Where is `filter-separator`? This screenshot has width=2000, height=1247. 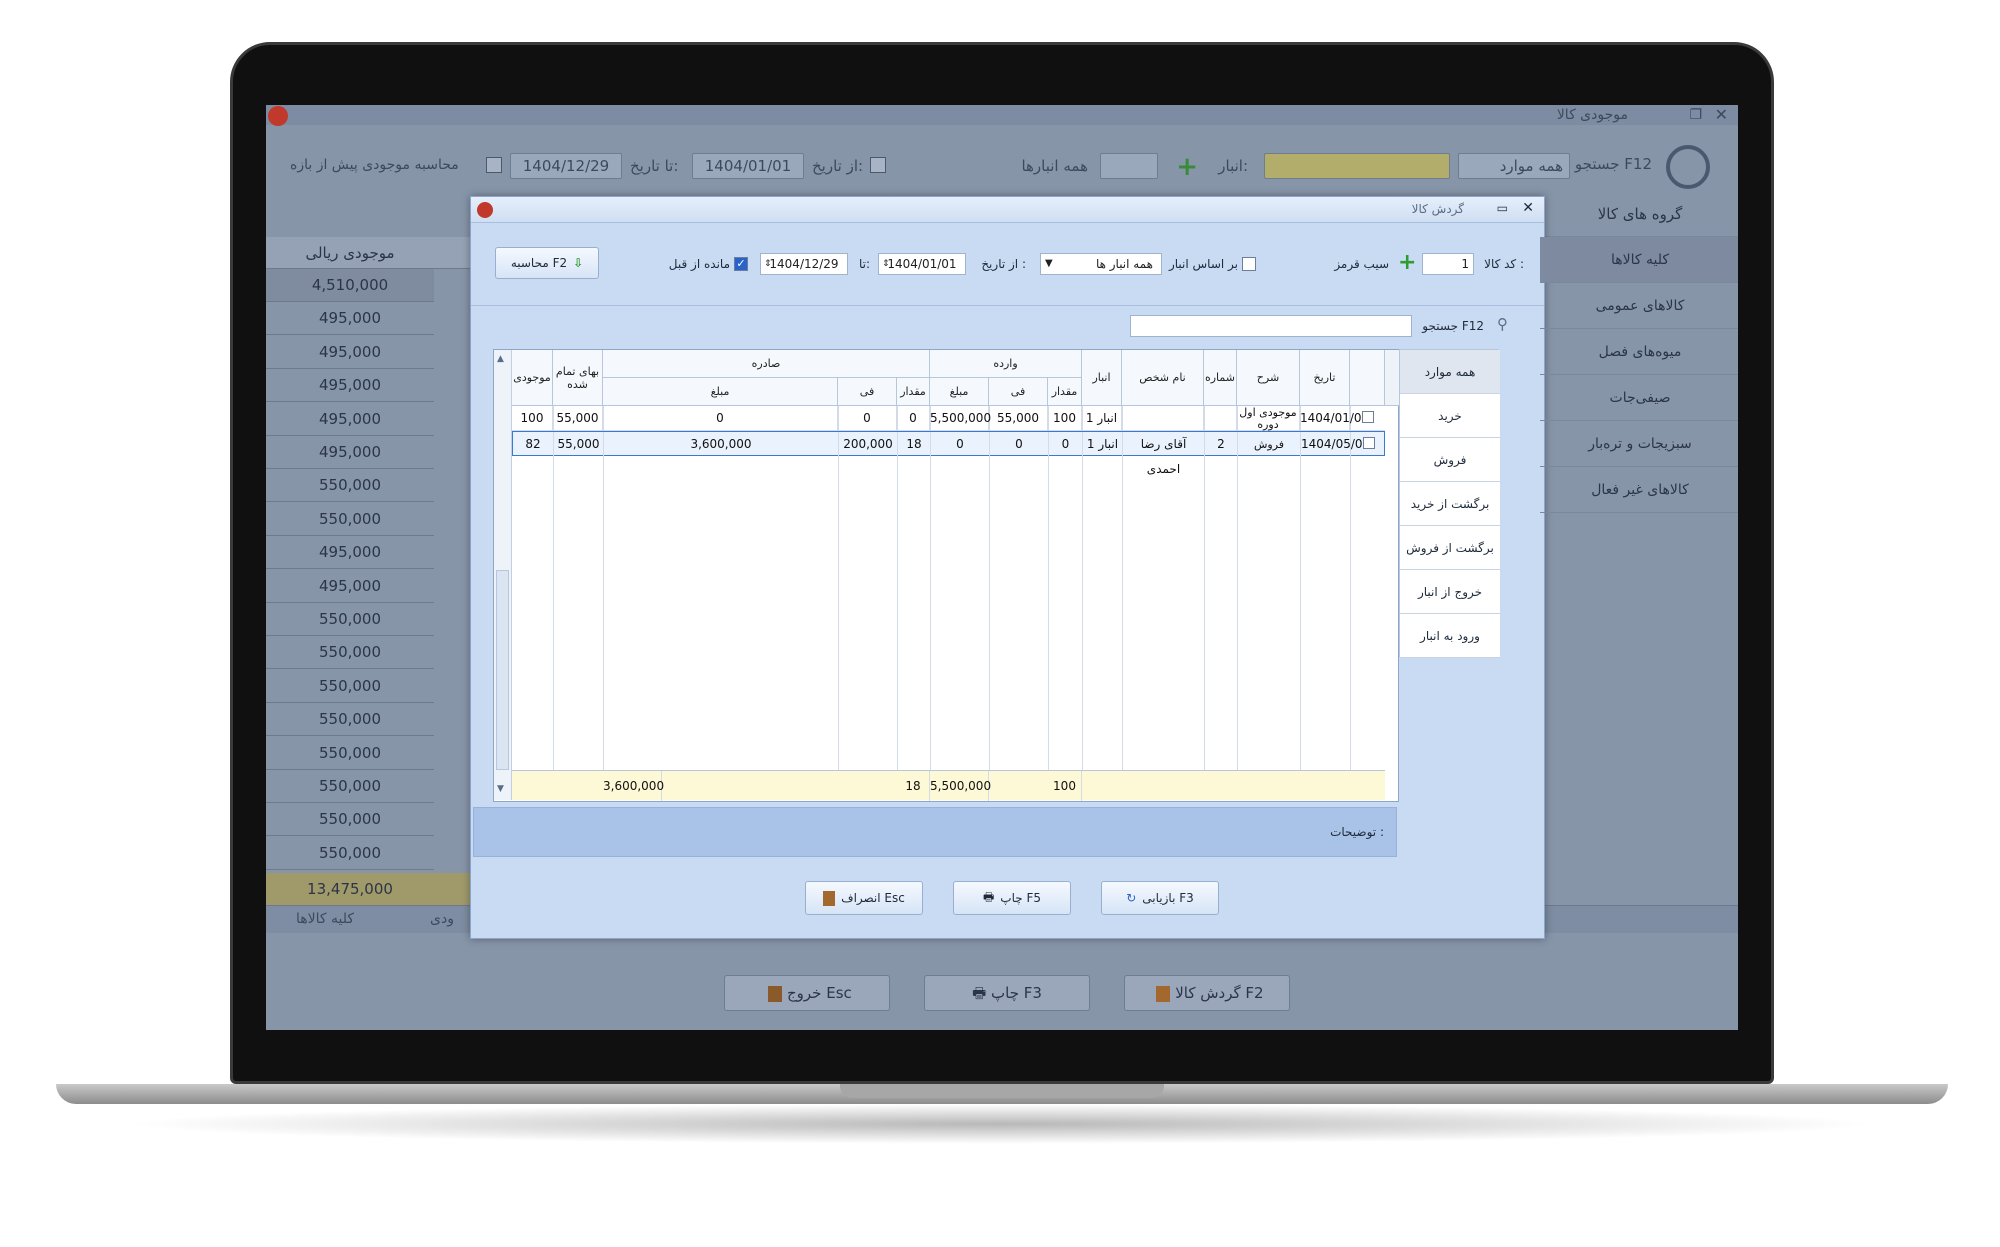 filter-separator is located at coordinates (1007, 305).